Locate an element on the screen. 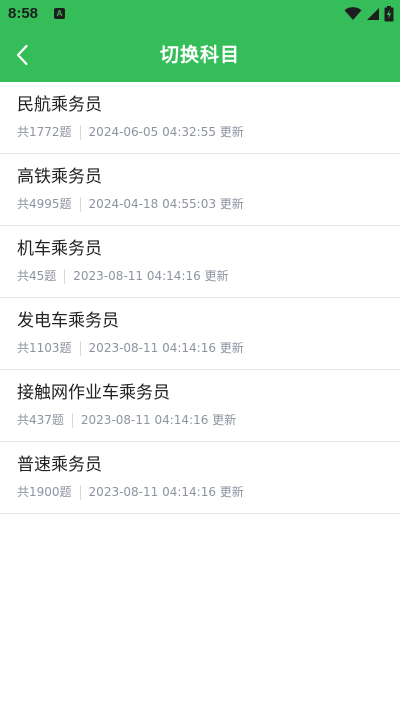  subject-meta: 共1900题 2023-08-11 04:14:16 更新 is located at coordinates (130, 492).